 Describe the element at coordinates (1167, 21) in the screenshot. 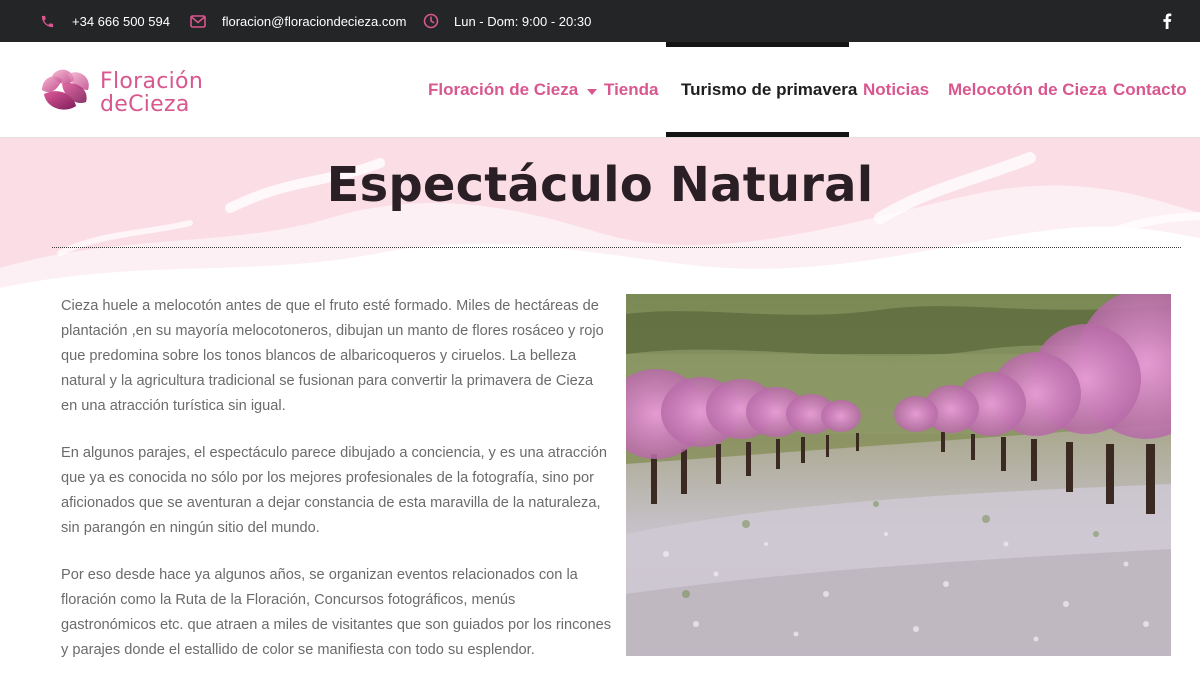

I see `facebook-icon` at that location.